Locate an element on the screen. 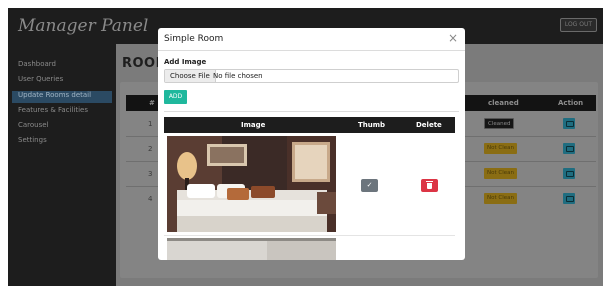 The width and height of the screenshot is (603, 286). add-button: ADD is located at coordinates (175, 97).